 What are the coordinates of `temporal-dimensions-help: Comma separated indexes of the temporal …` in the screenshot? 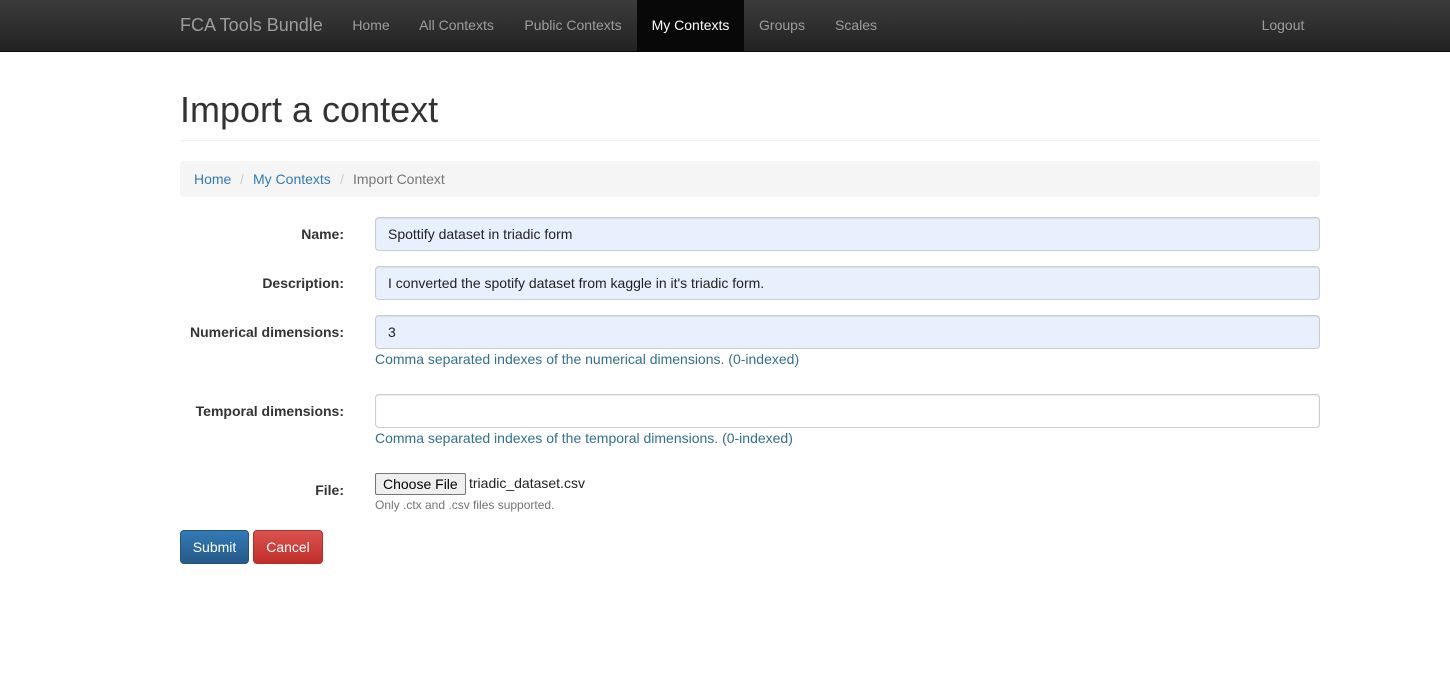 It's located at (584, 438).